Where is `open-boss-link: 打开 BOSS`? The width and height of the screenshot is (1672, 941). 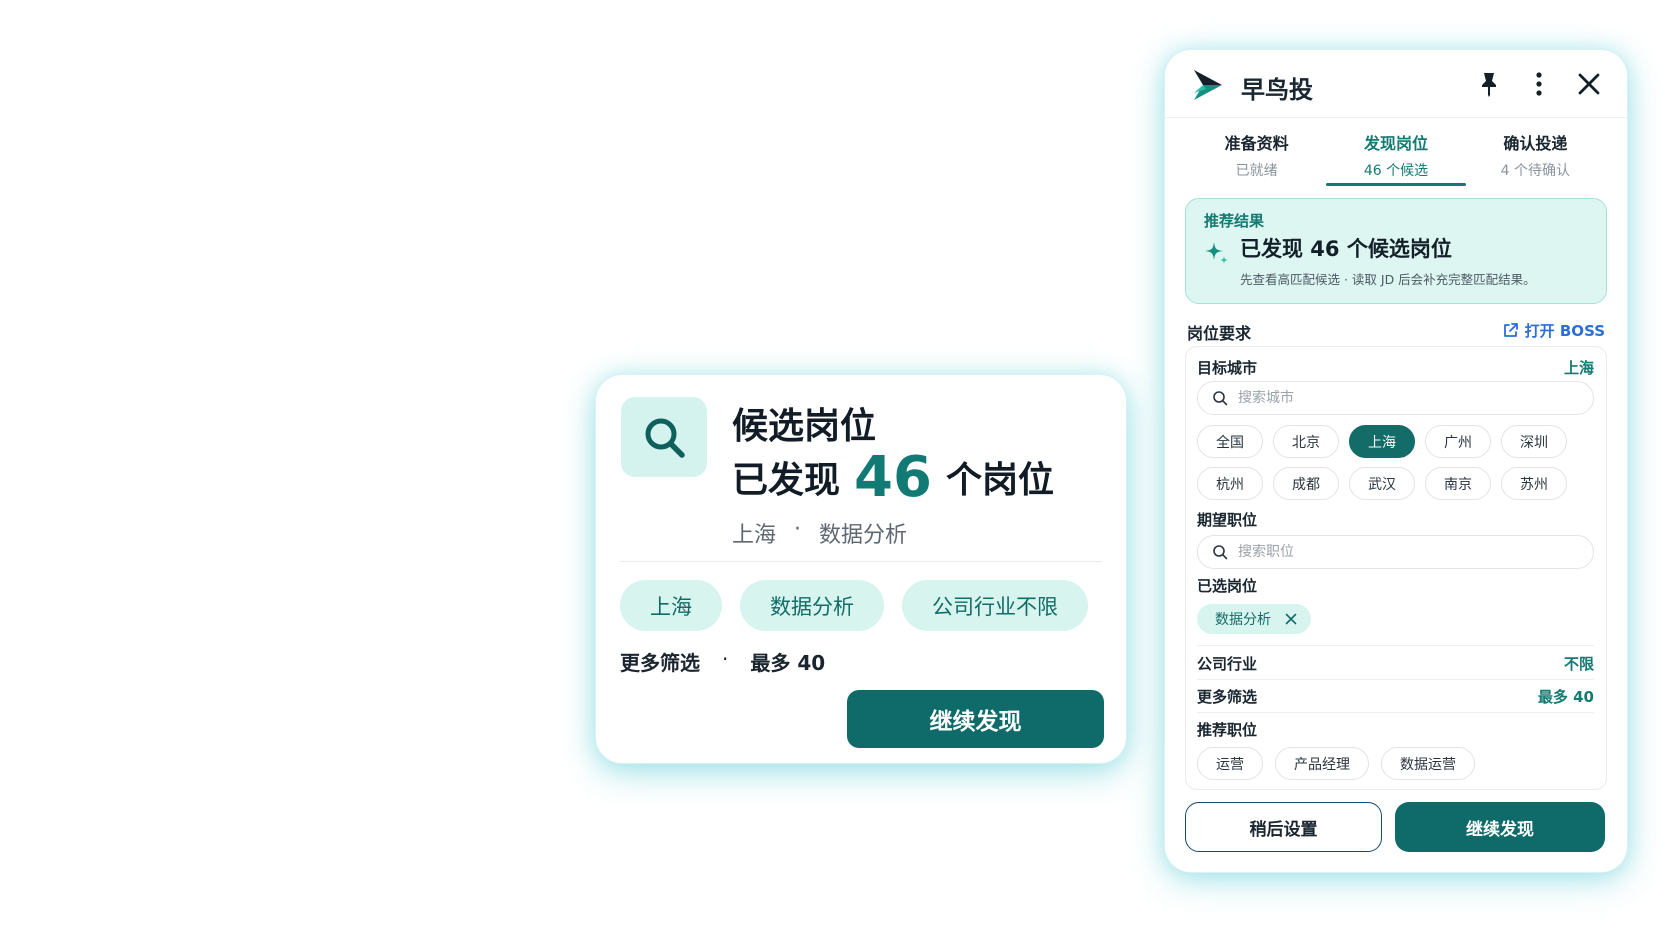 open-boss-link: 打开 BOSS is located at coordinates (1553, 330).